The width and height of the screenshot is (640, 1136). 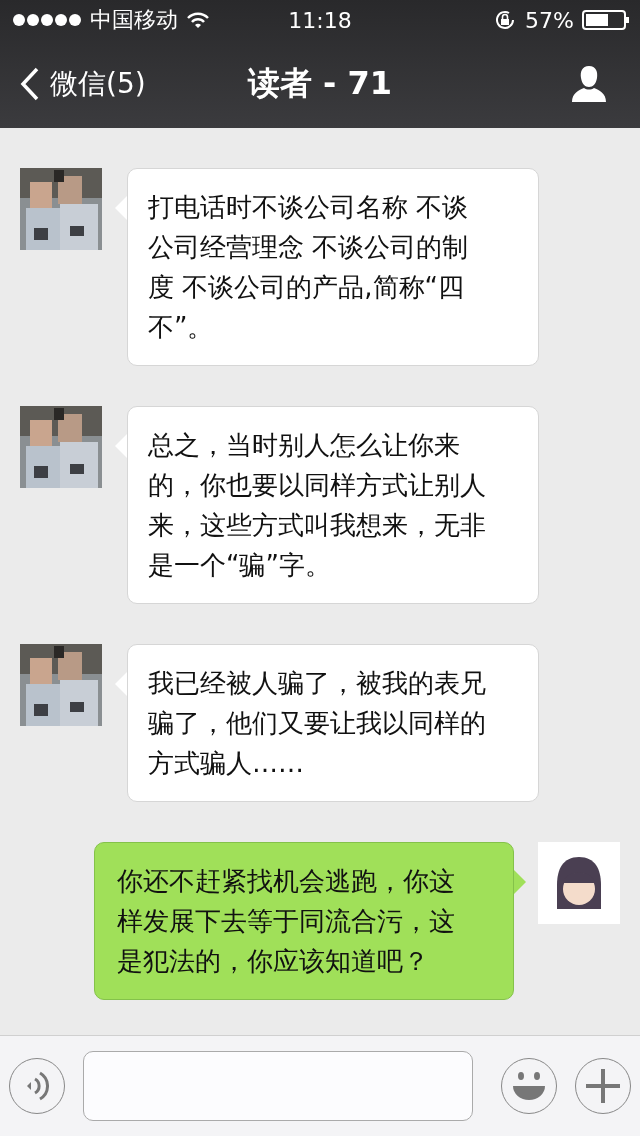 I want to click on smiley-icon, so click(x=529, y=1086).